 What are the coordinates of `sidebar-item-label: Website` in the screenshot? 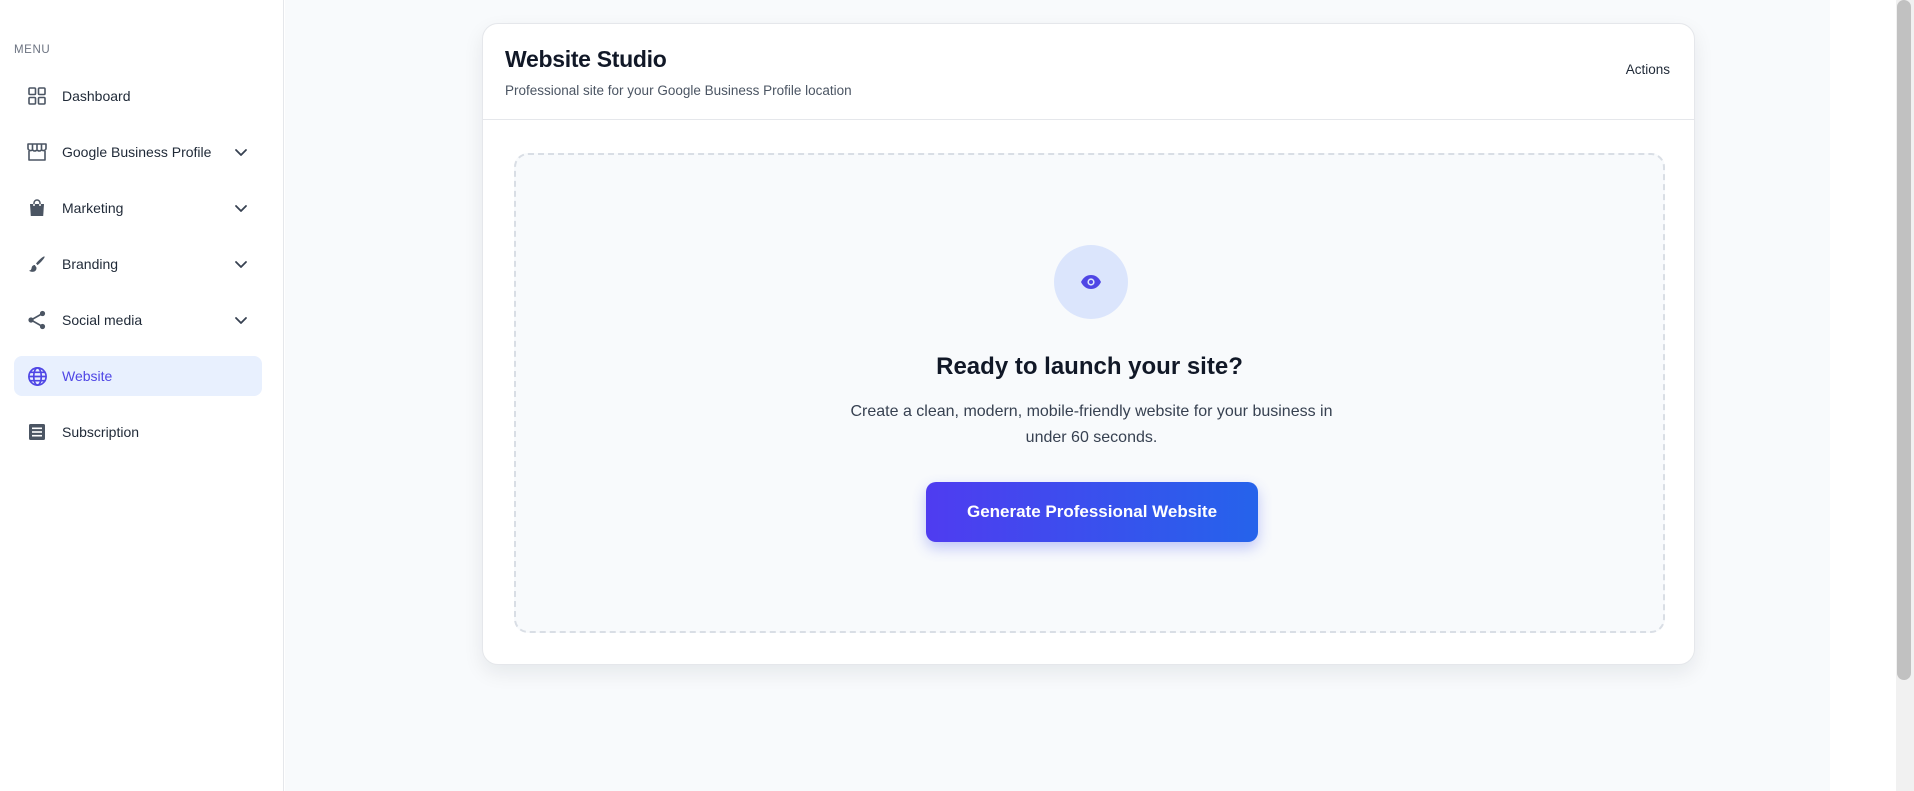 It's located at (87, 376).